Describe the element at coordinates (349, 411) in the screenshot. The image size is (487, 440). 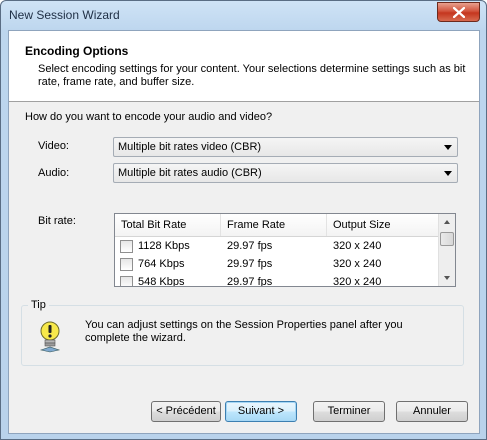
I see `finish-button: Terminer` at that location.